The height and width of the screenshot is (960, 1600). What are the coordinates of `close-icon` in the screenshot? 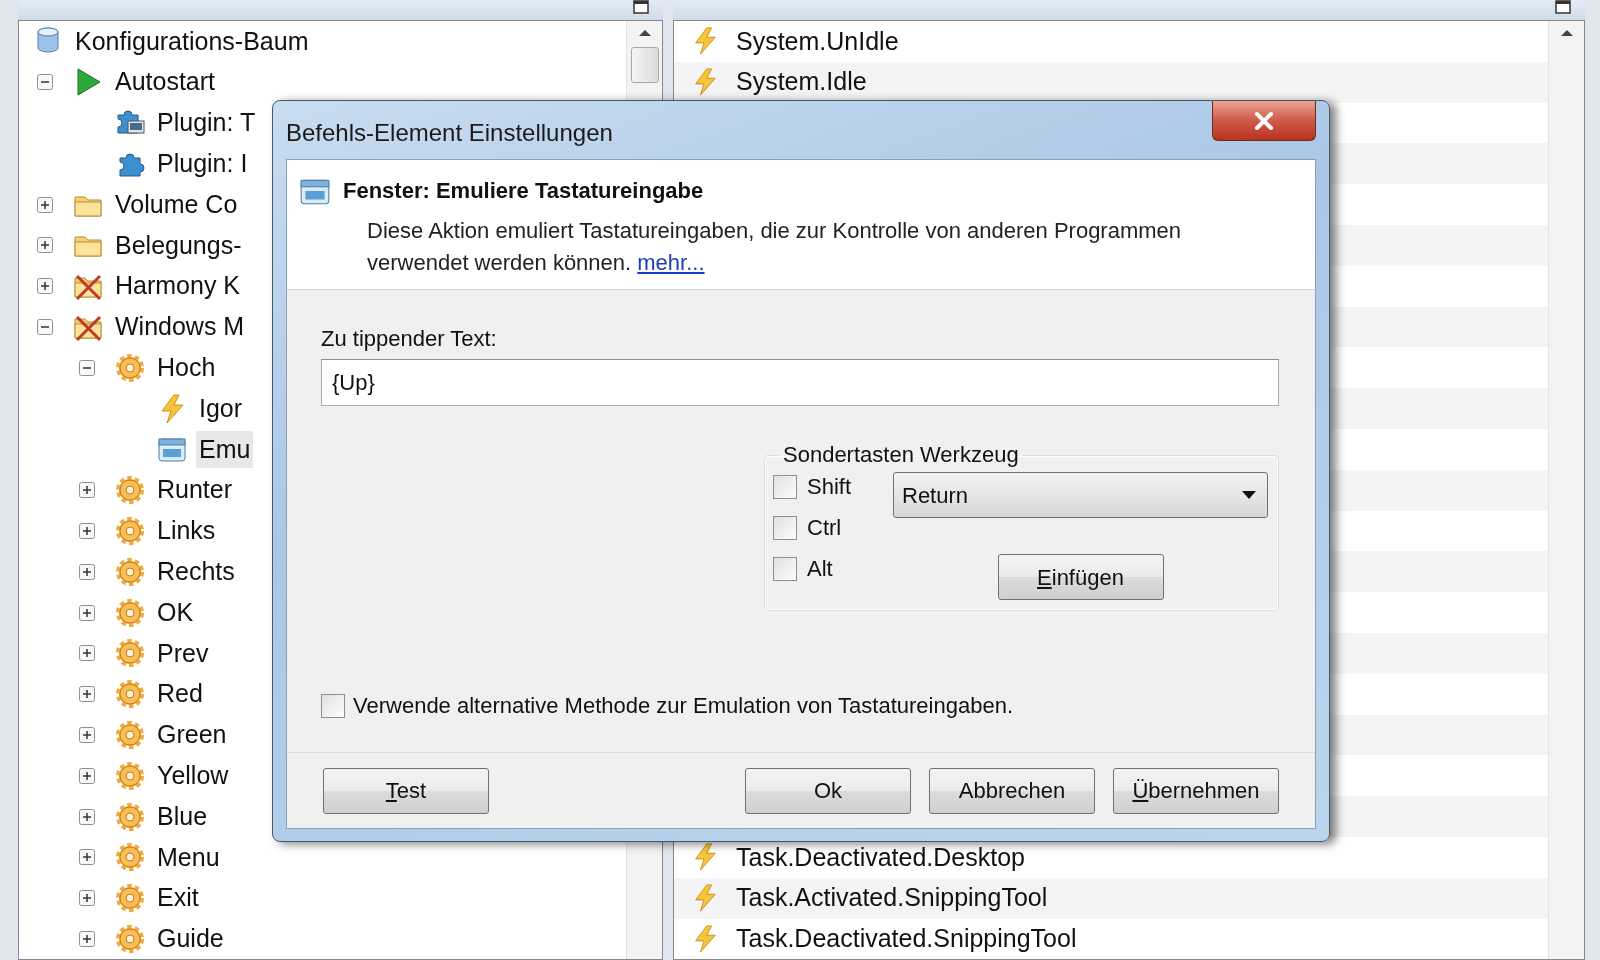 It's located at (1264, 120).